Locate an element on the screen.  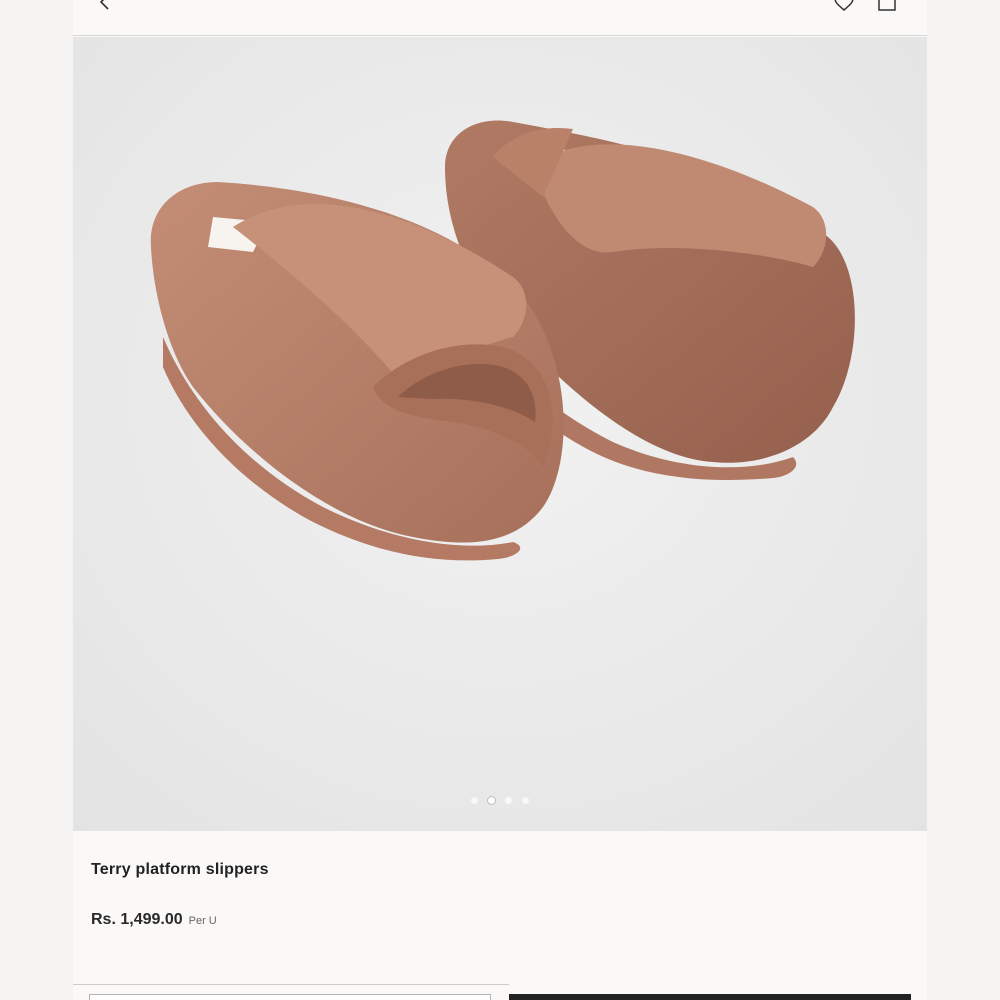
price-row: Rs. 1,499.00 Per U is located at coordinates (154, 920).